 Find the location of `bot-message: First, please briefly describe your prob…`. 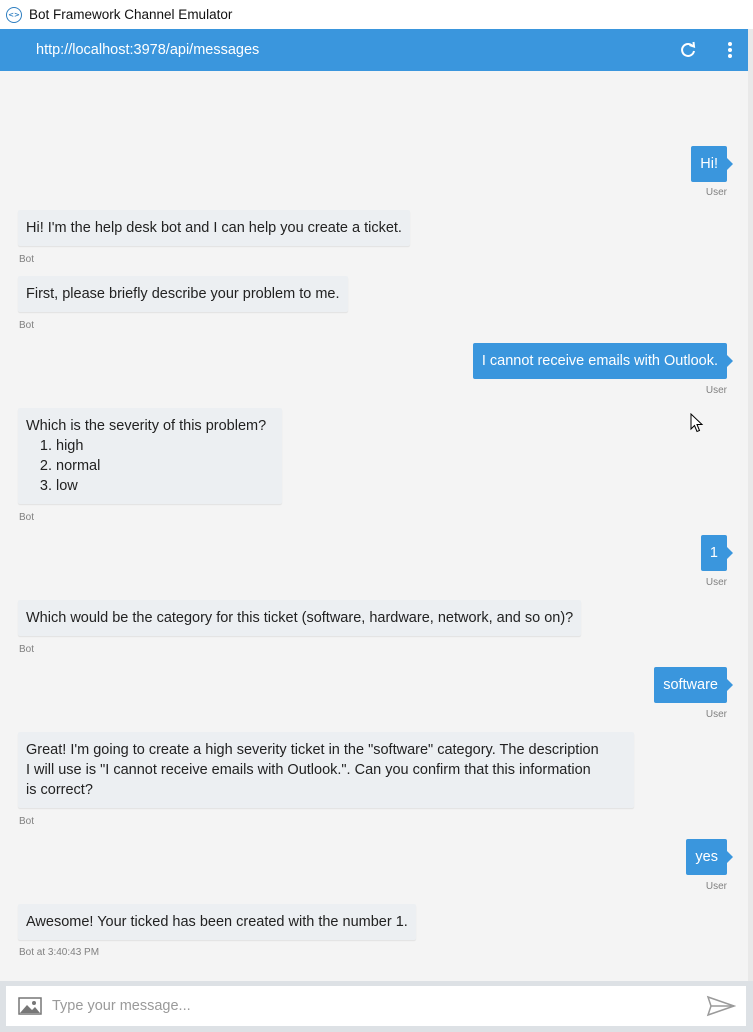

bot-message: First, please briefly describe your prob… is located at coordinates (183, 294).